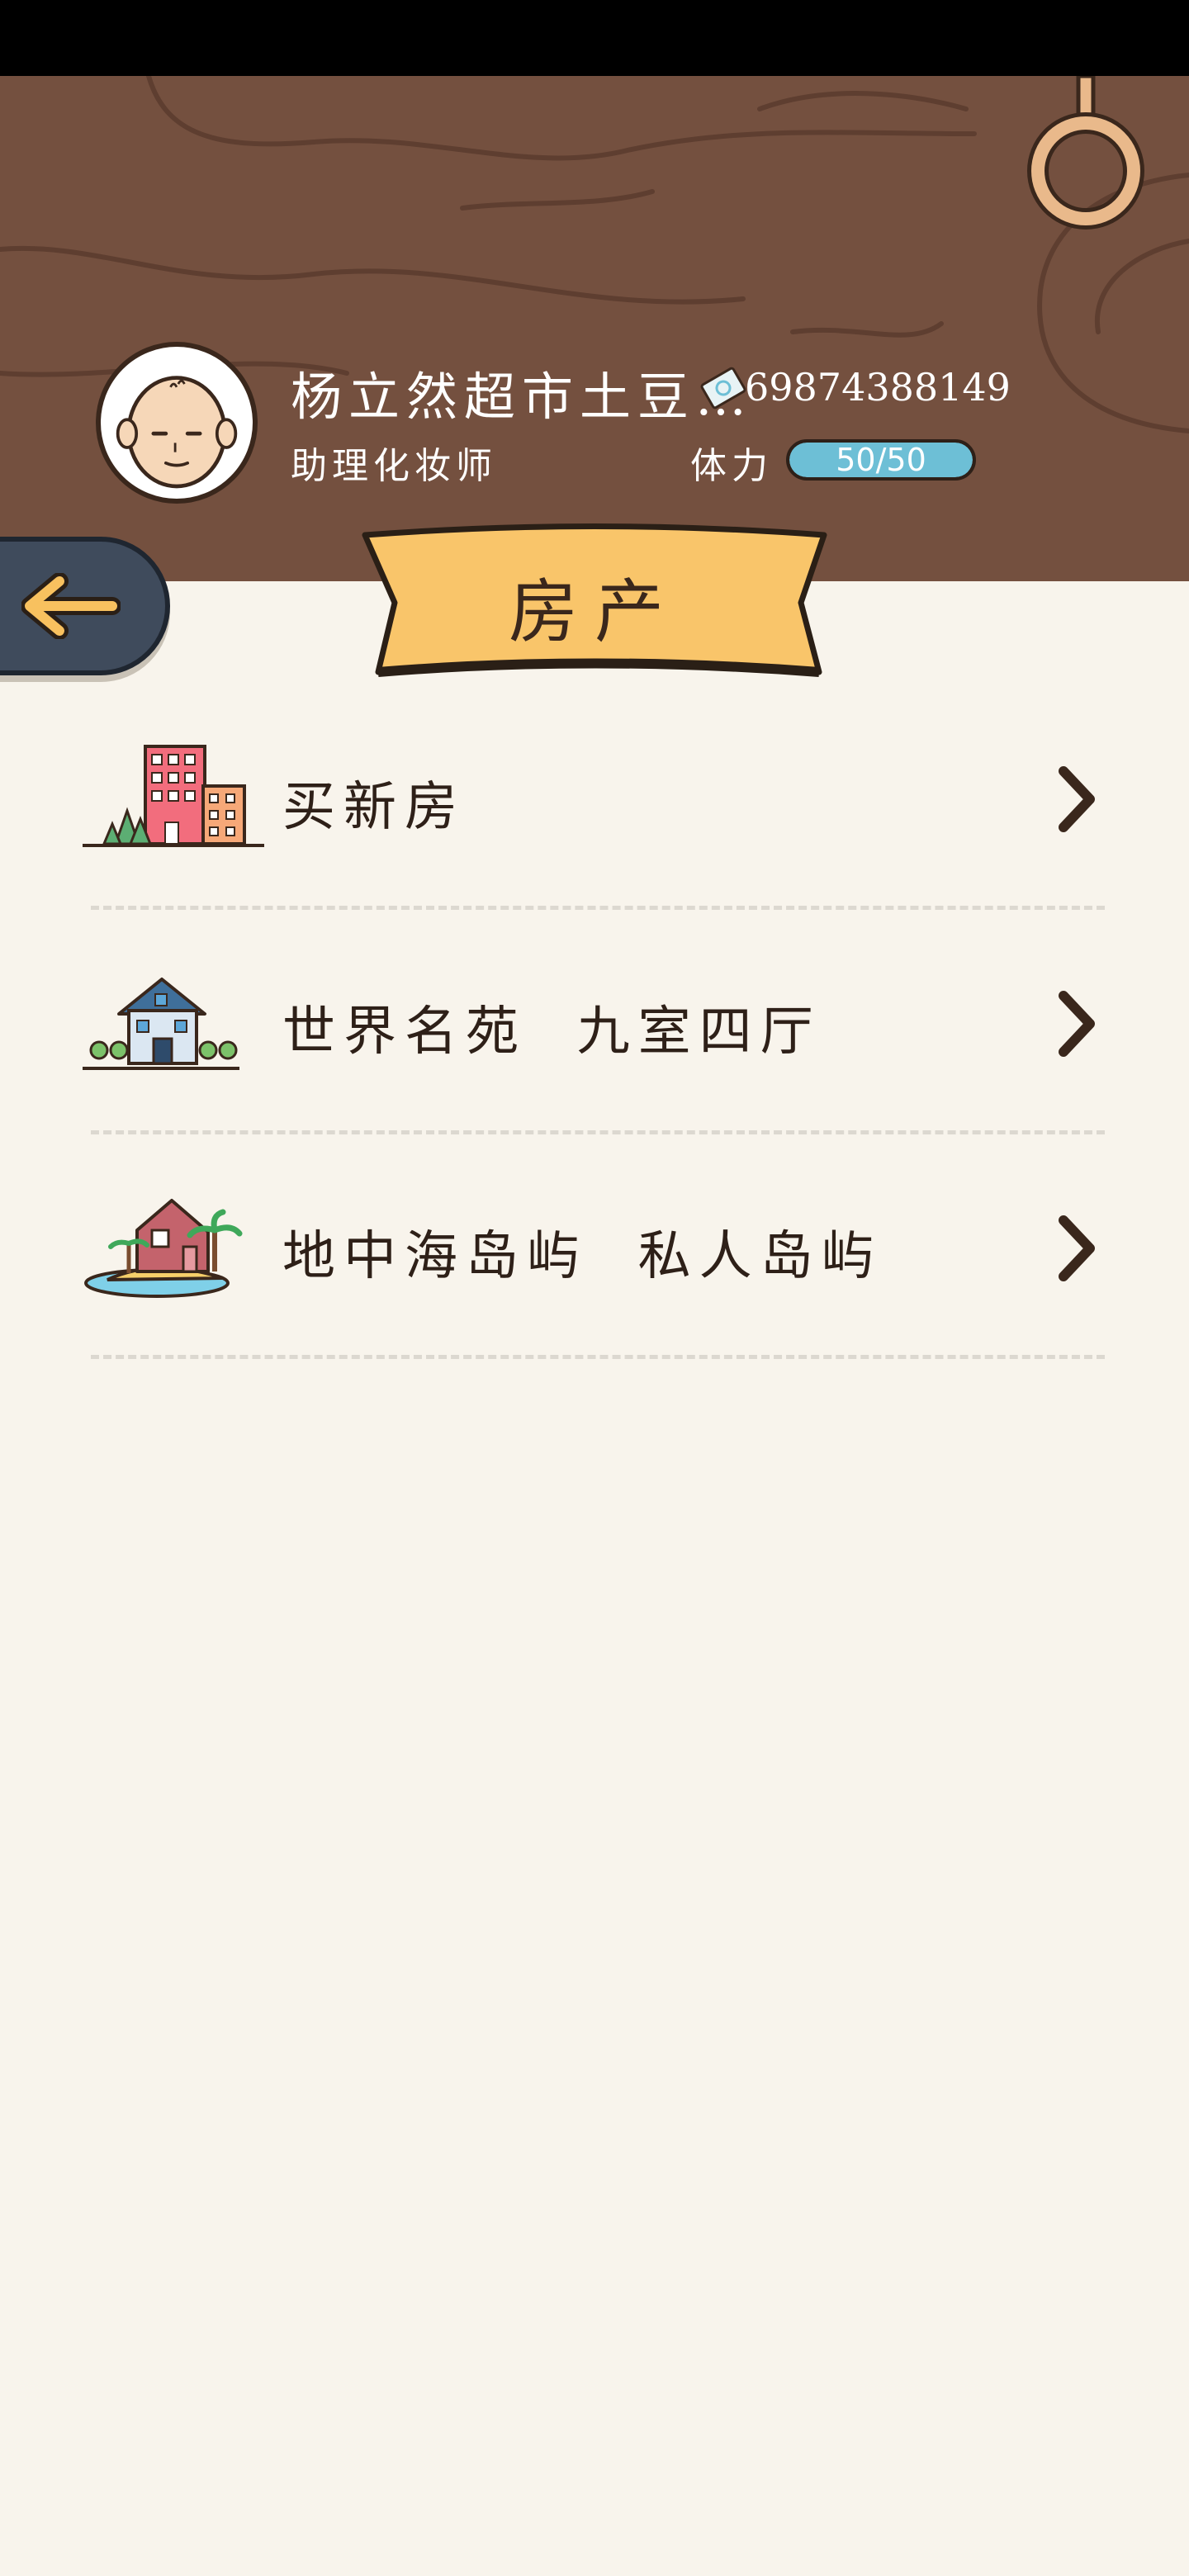  I want to click on list-item-buy-new-house: 买新房, so click(594, 797).